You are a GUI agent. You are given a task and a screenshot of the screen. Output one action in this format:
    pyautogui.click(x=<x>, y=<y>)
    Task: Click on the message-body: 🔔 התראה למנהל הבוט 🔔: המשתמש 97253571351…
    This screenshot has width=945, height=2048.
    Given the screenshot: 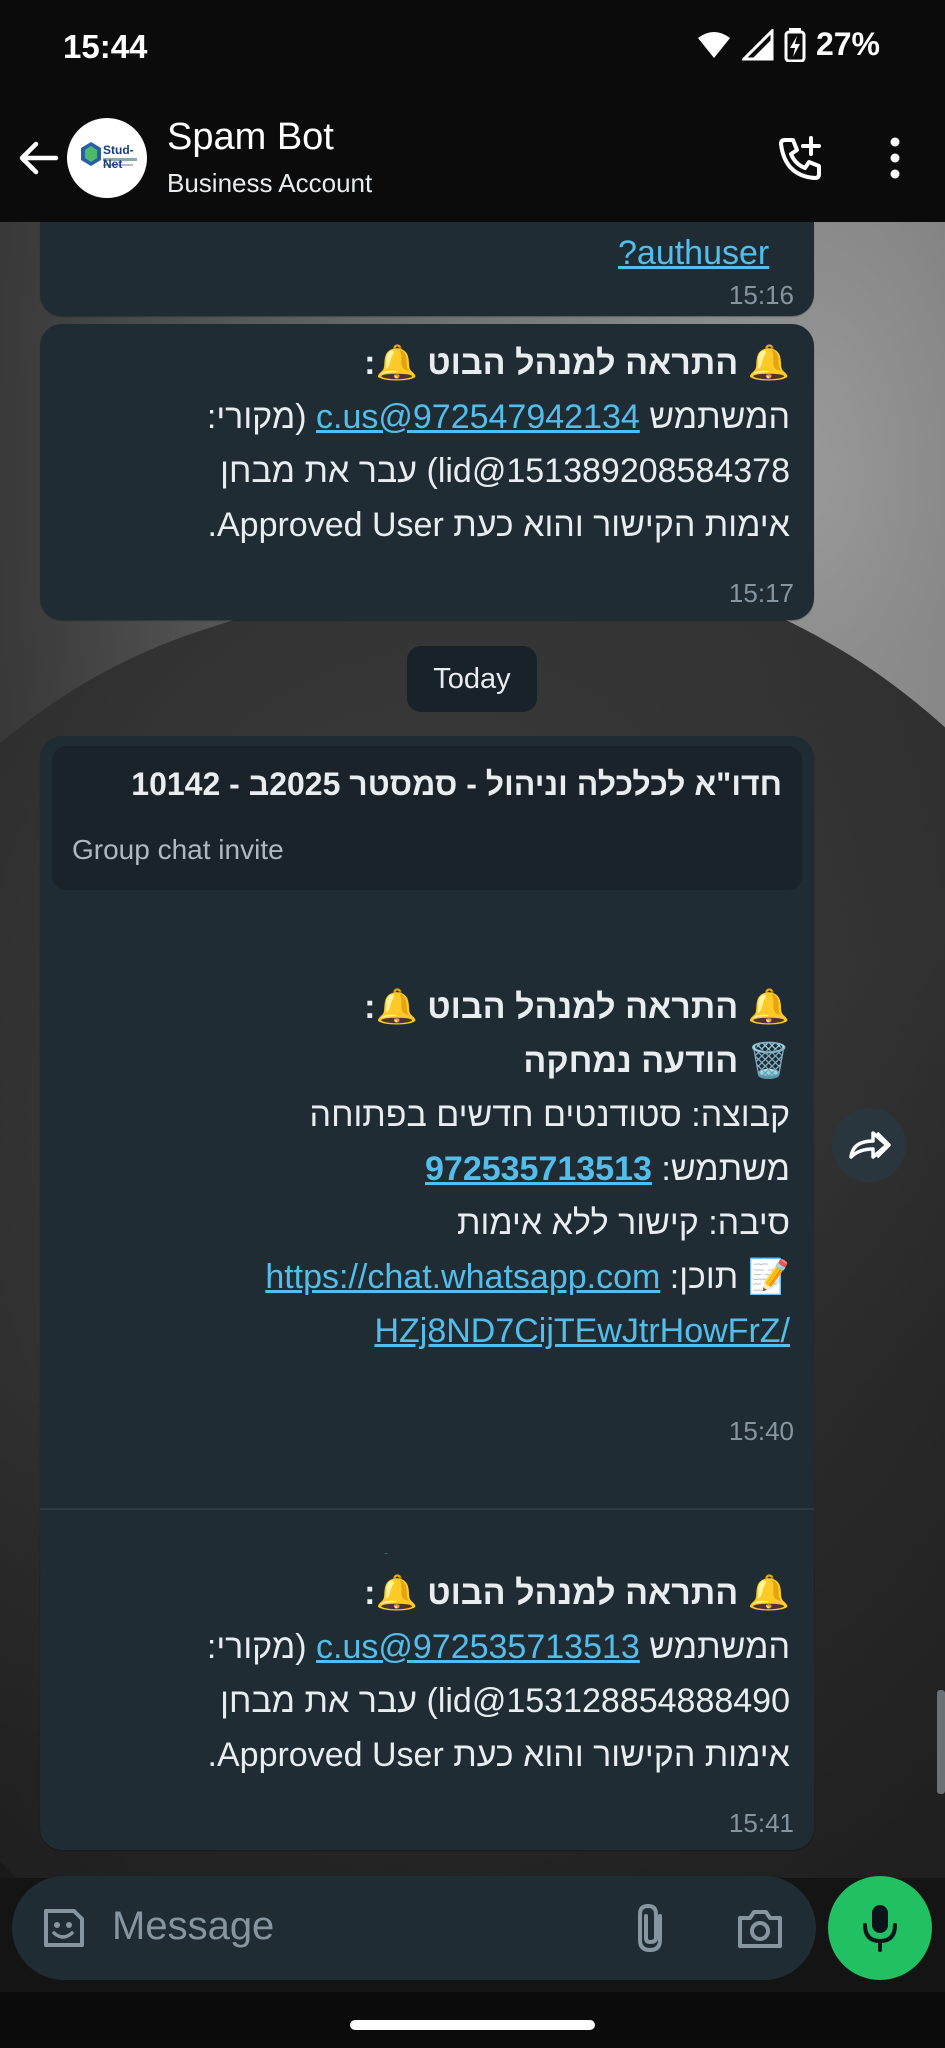 What is the action you would take?
    pyautogui.click(x=427, y=1674)
    